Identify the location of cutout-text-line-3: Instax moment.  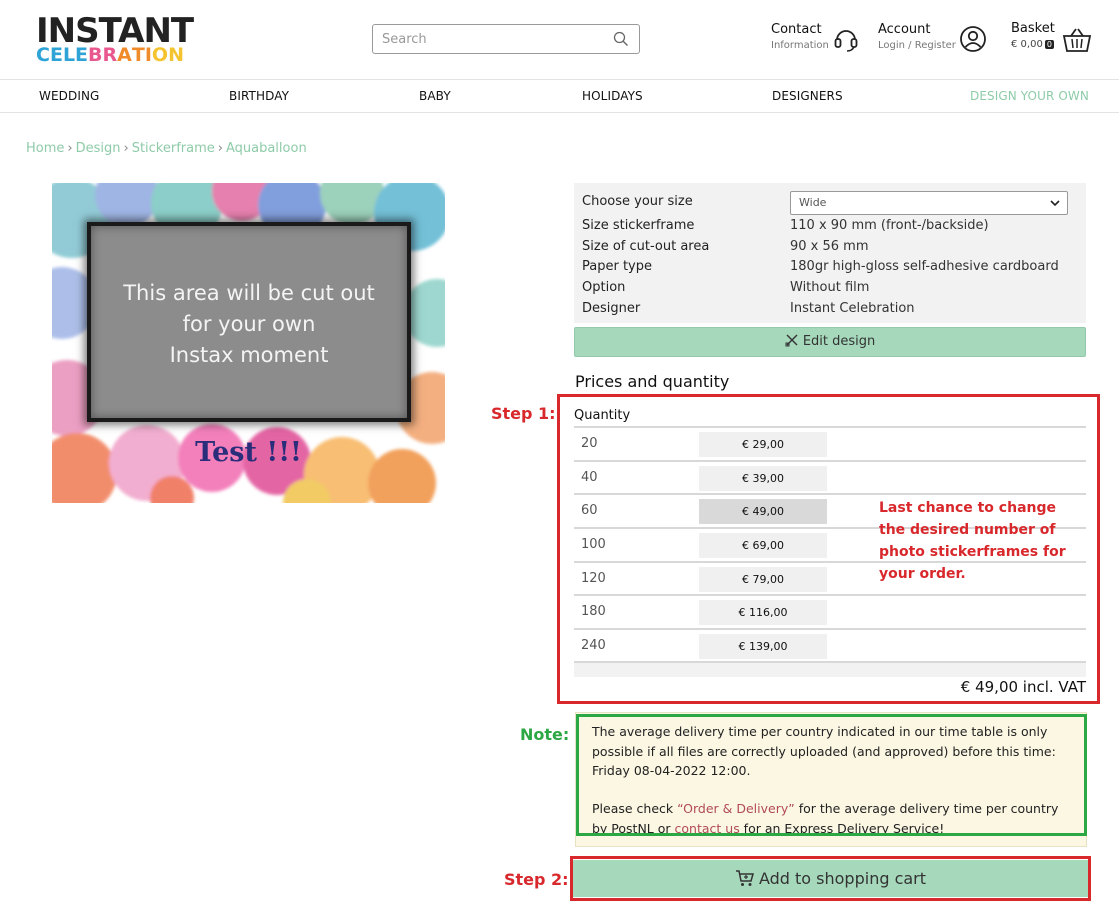
(249, 355).